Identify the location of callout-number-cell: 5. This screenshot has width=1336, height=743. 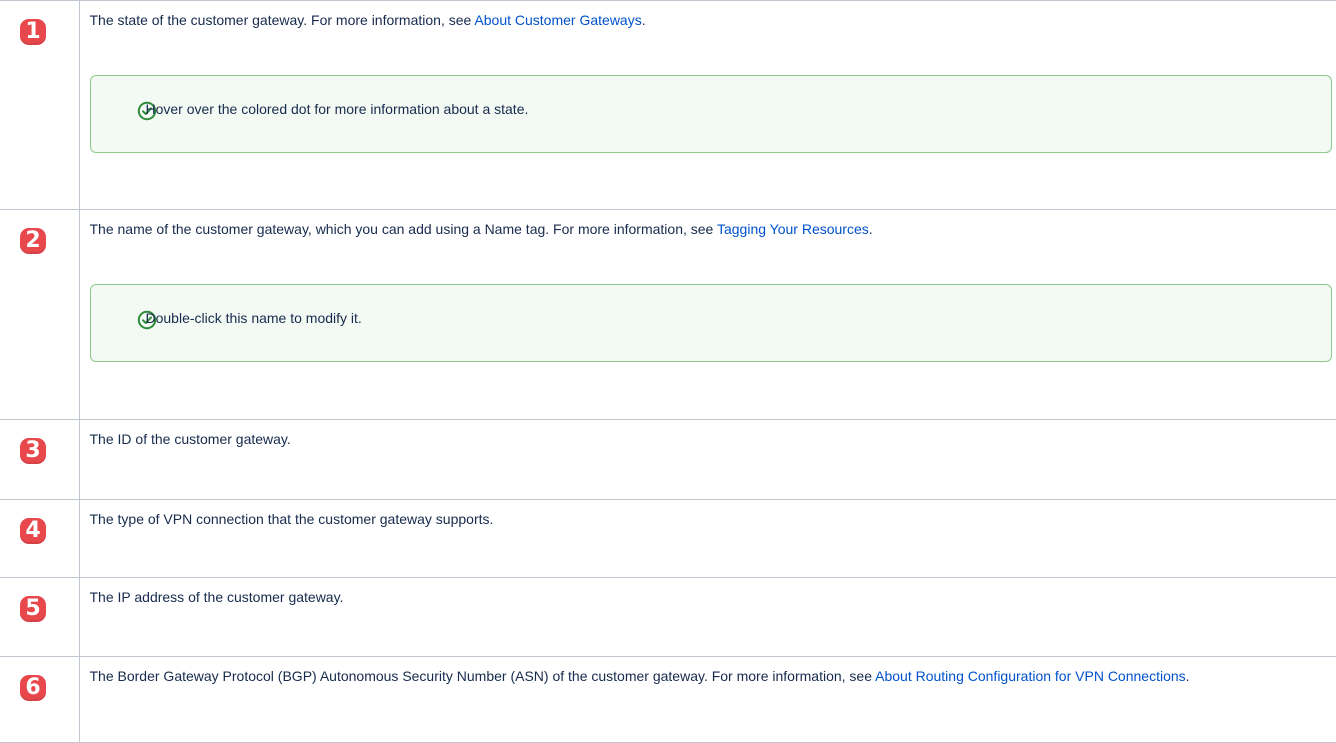
(39, 617).